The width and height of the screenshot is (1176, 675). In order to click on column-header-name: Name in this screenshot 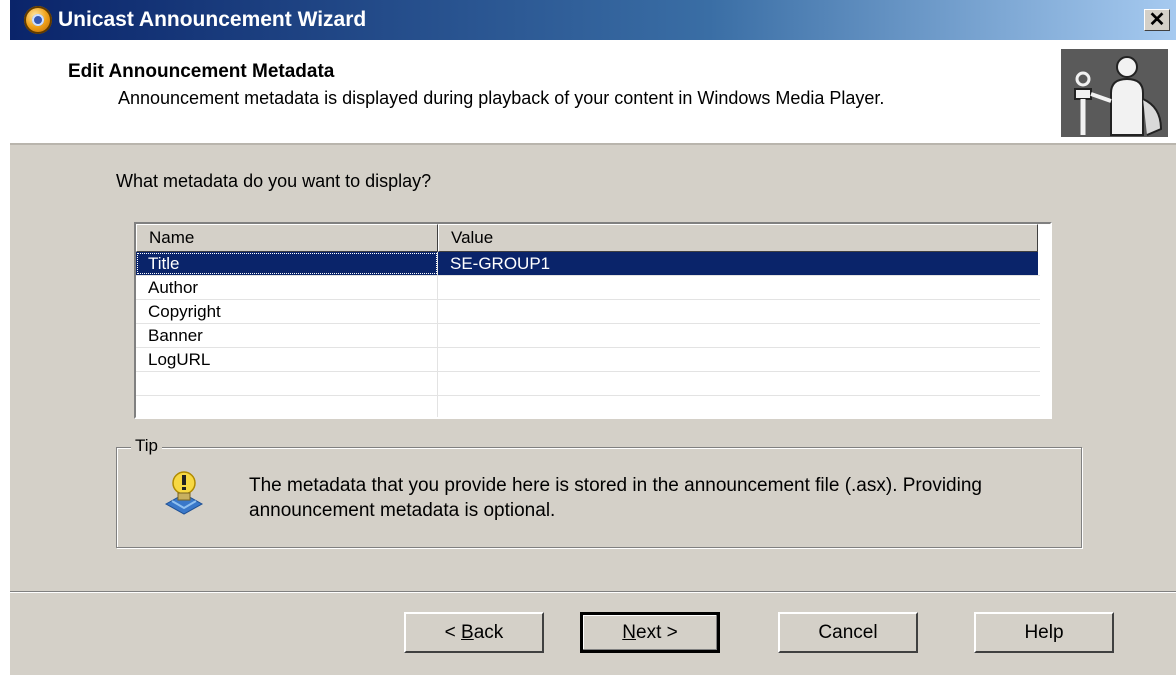, I will do `click(287, 238)`.